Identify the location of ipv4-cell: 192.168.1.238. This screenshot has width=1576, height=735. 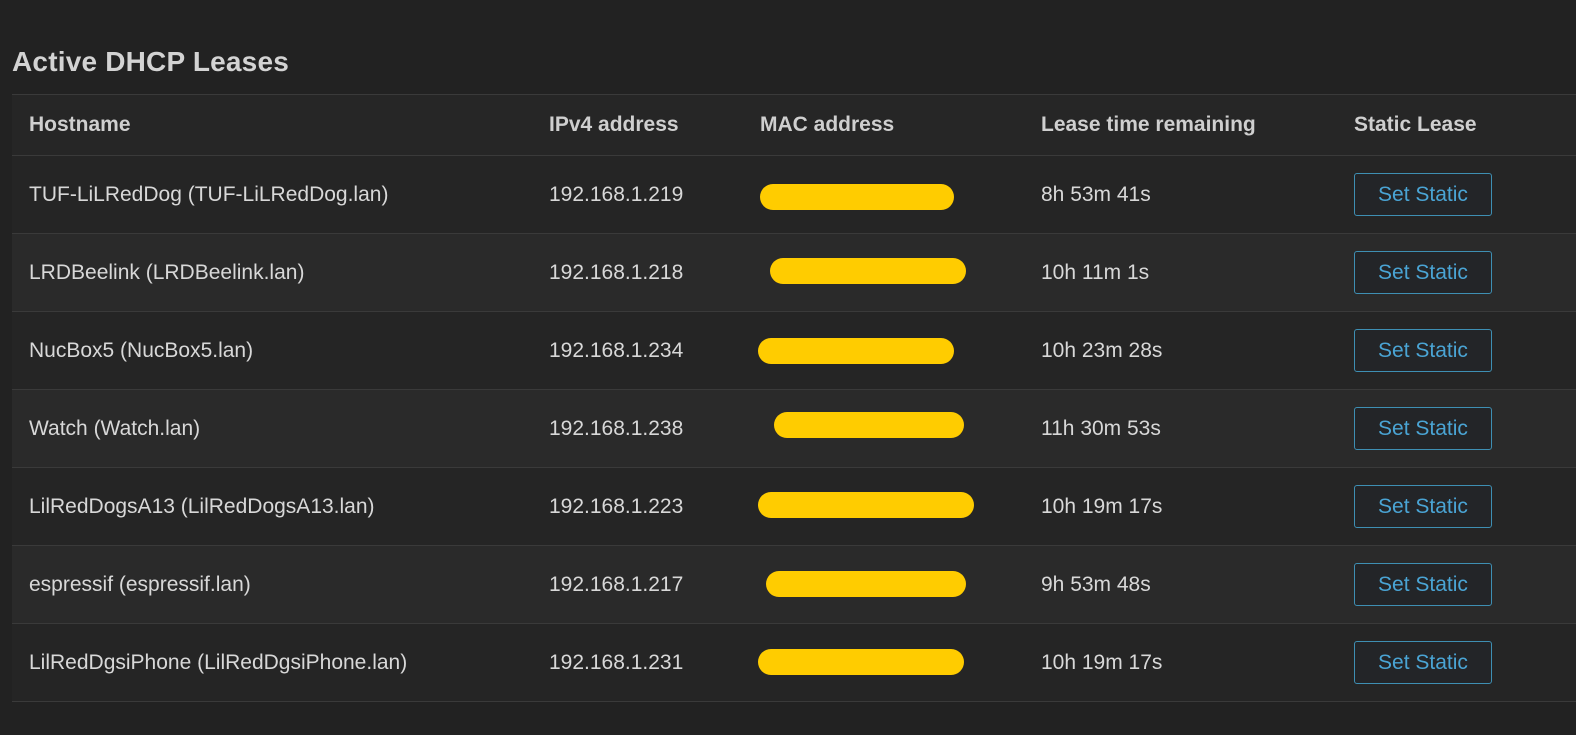
(616, 428).